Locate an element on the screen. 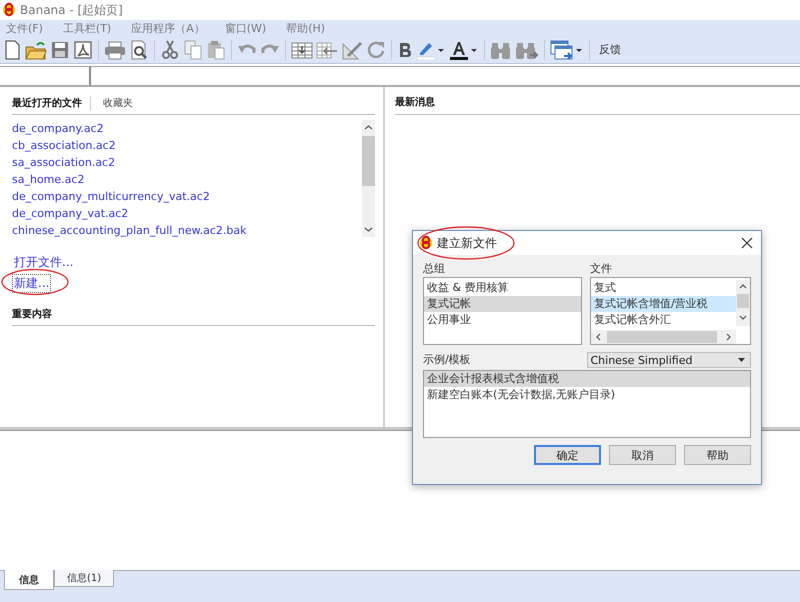 The width and height of the screenshot is (800, 602). info-tab: 信息 is located at coordinates (29, 580).